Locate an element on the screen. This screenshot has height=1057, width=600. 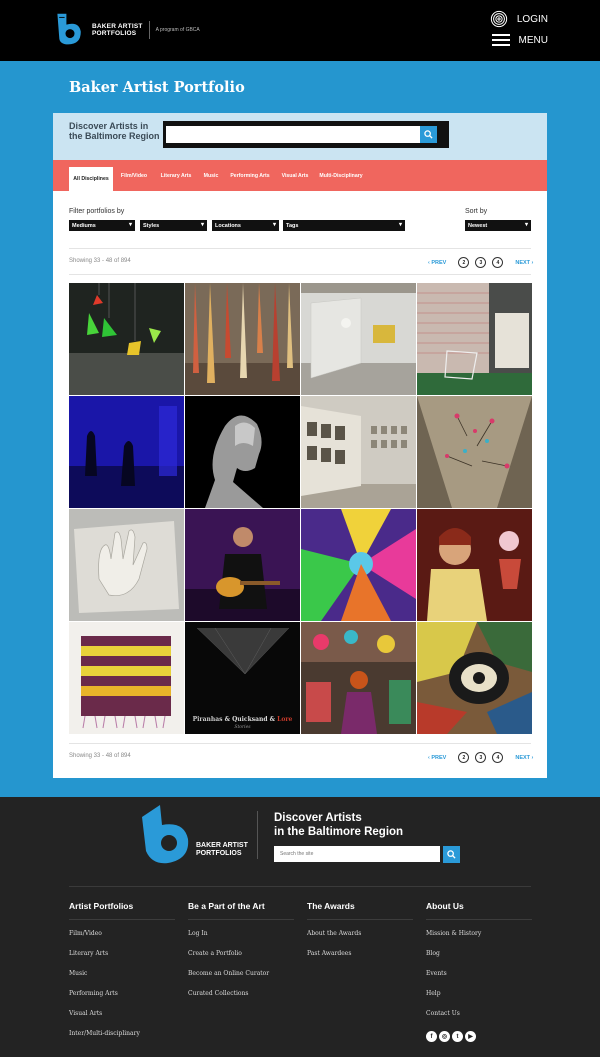
search-input is located at coordinates (297, 134).